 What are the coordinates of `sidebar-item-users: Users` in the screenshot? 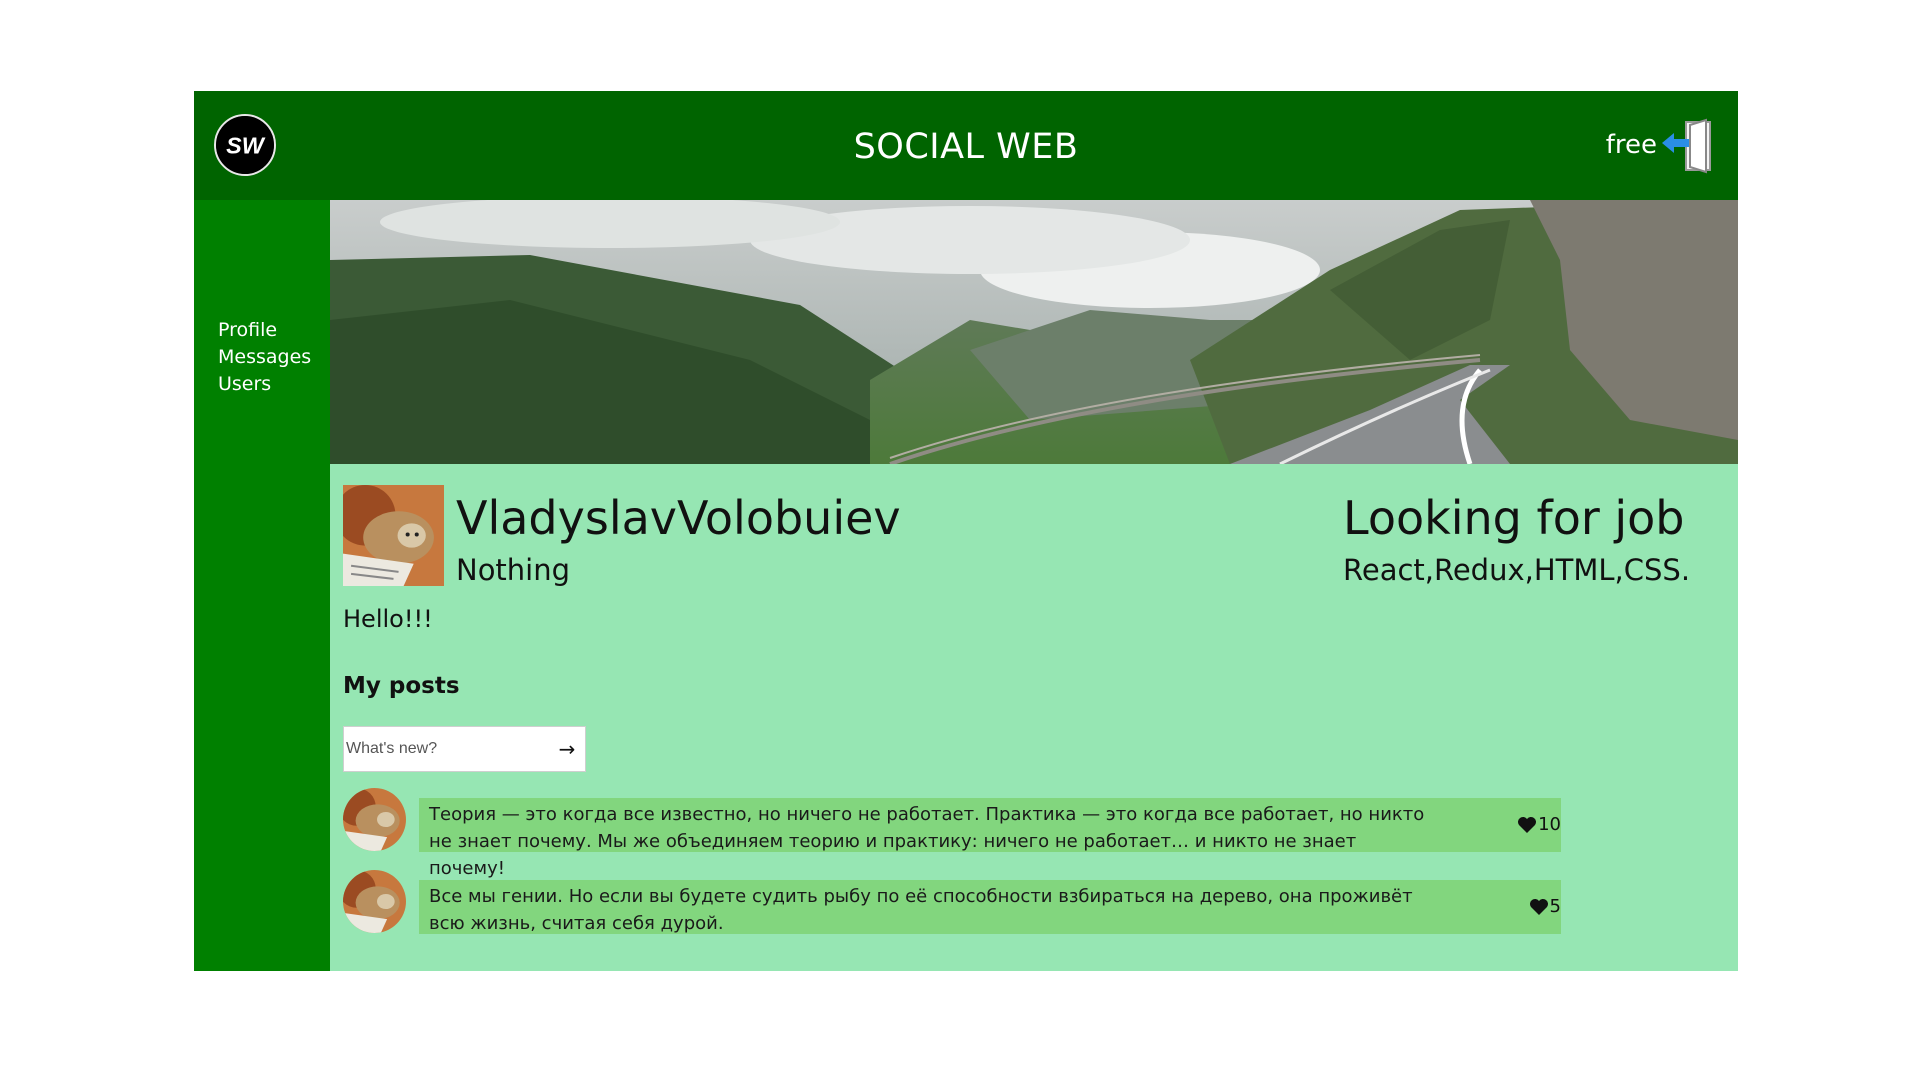 It's located at (264, 384).